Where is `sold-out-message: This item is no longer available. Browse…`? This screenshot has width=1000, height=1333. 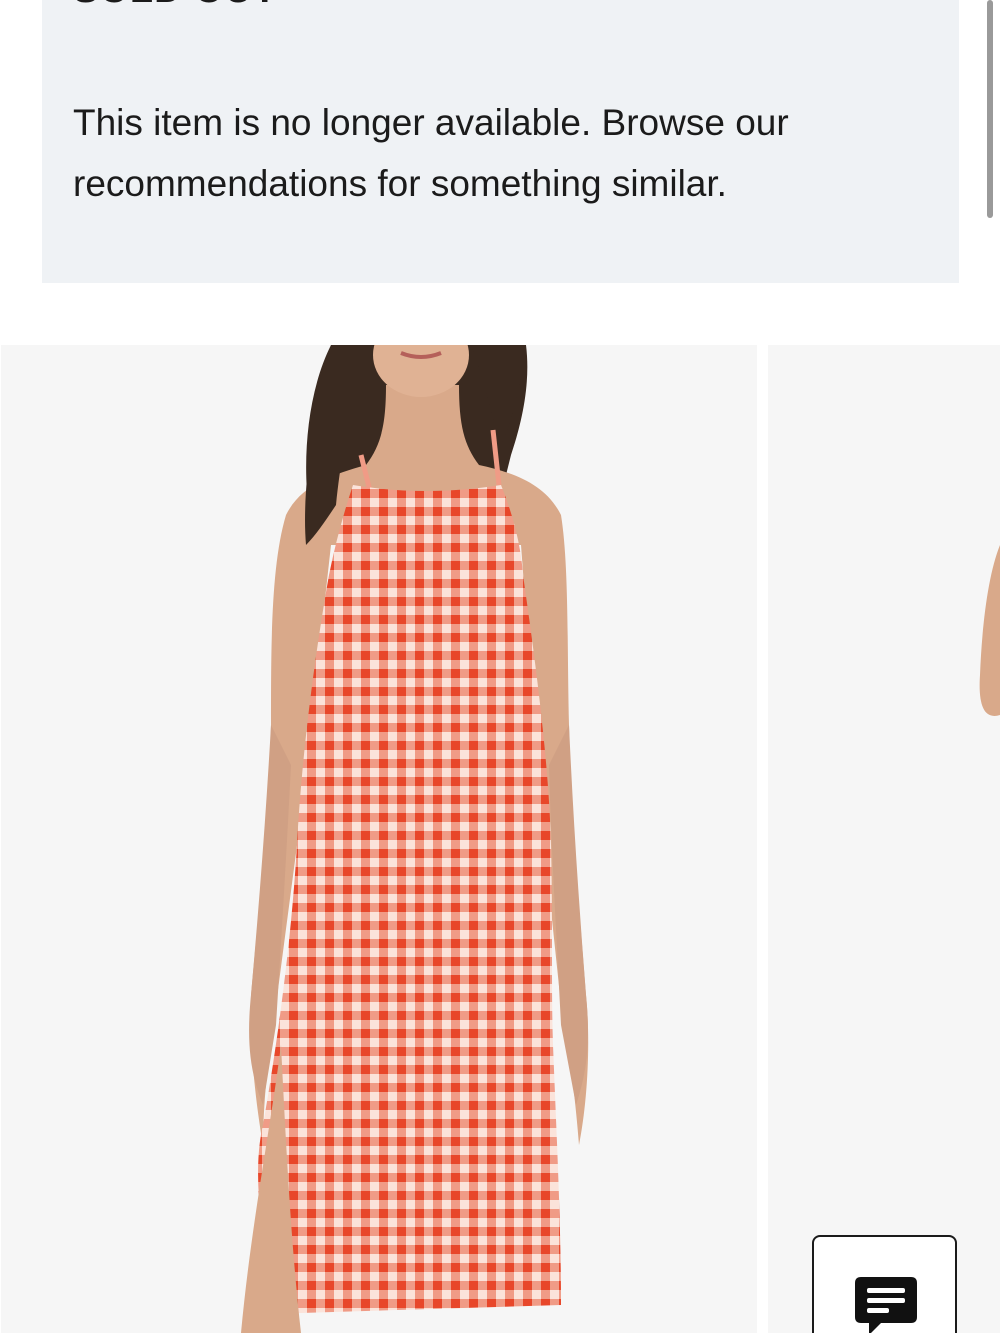
sold-out-message: This item is no longer available. Browse… is located at coordinates (431, 153).